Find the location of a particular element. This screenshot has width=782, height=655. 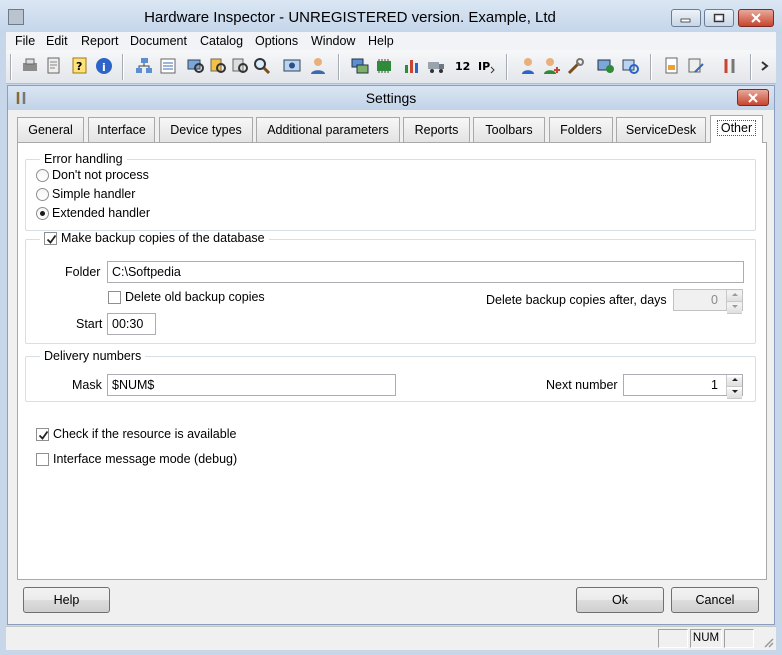

folder-input: C:\Softpedia is located at coordinates (425, 272).